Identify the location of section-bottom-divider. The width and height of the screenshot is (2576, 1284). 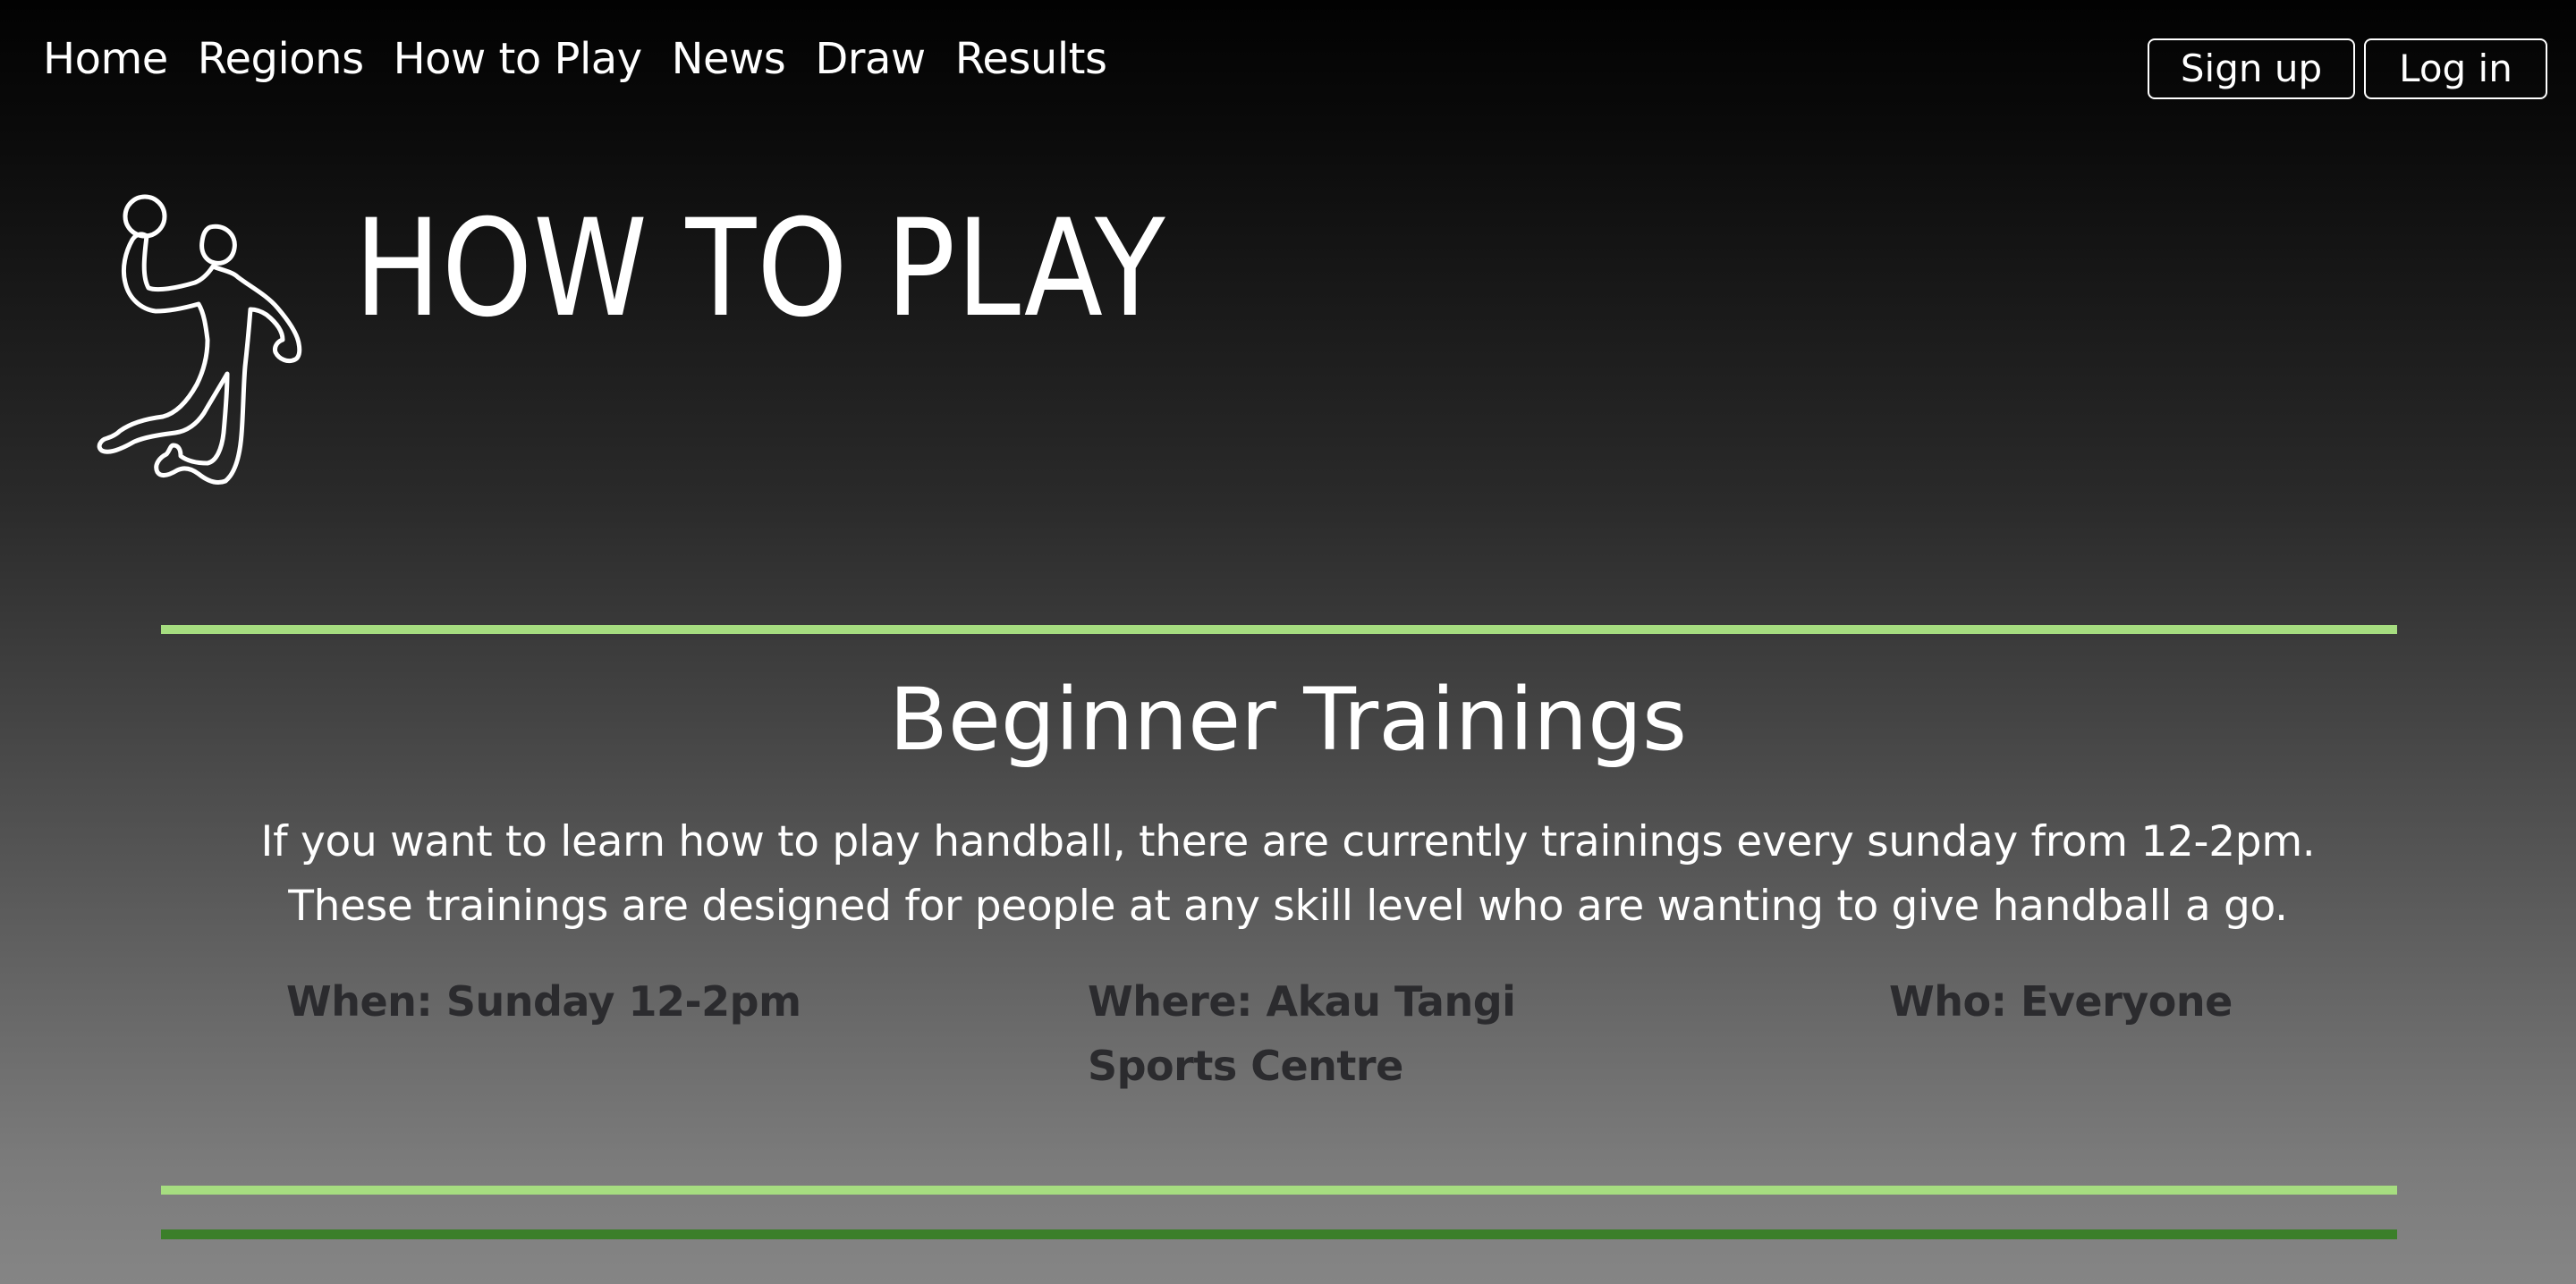
(1279, 1190).